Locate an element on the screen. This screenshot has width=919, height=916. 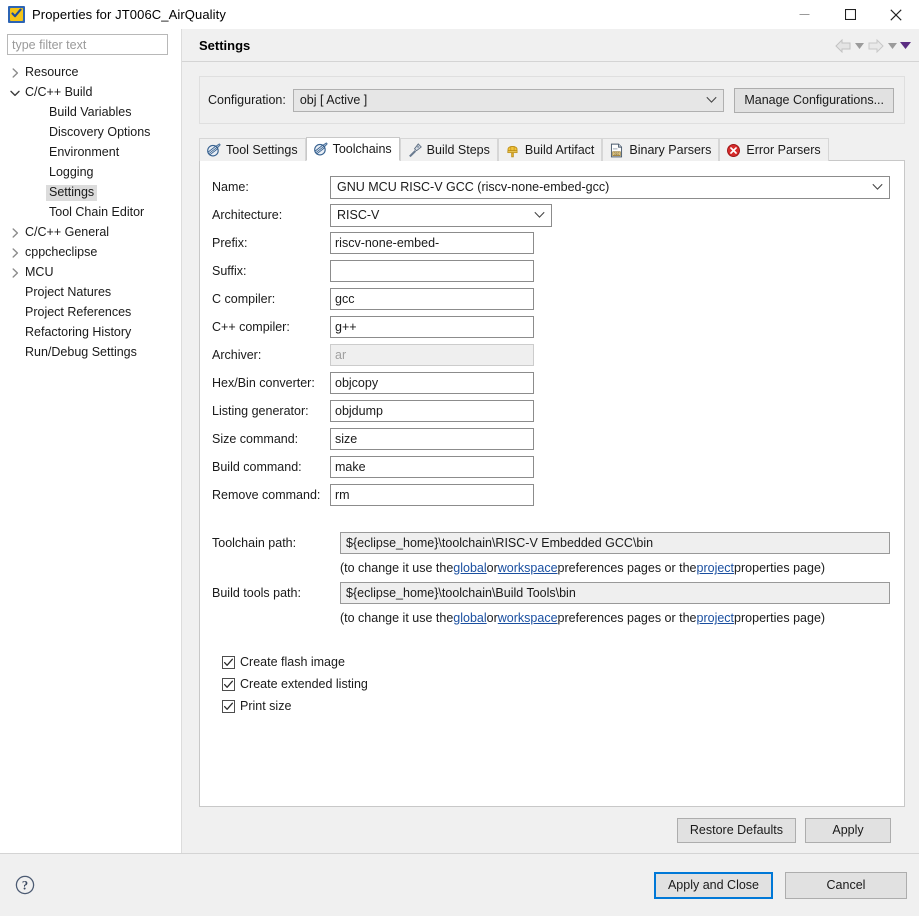
build-command-input is located at coordinates (432, 467).